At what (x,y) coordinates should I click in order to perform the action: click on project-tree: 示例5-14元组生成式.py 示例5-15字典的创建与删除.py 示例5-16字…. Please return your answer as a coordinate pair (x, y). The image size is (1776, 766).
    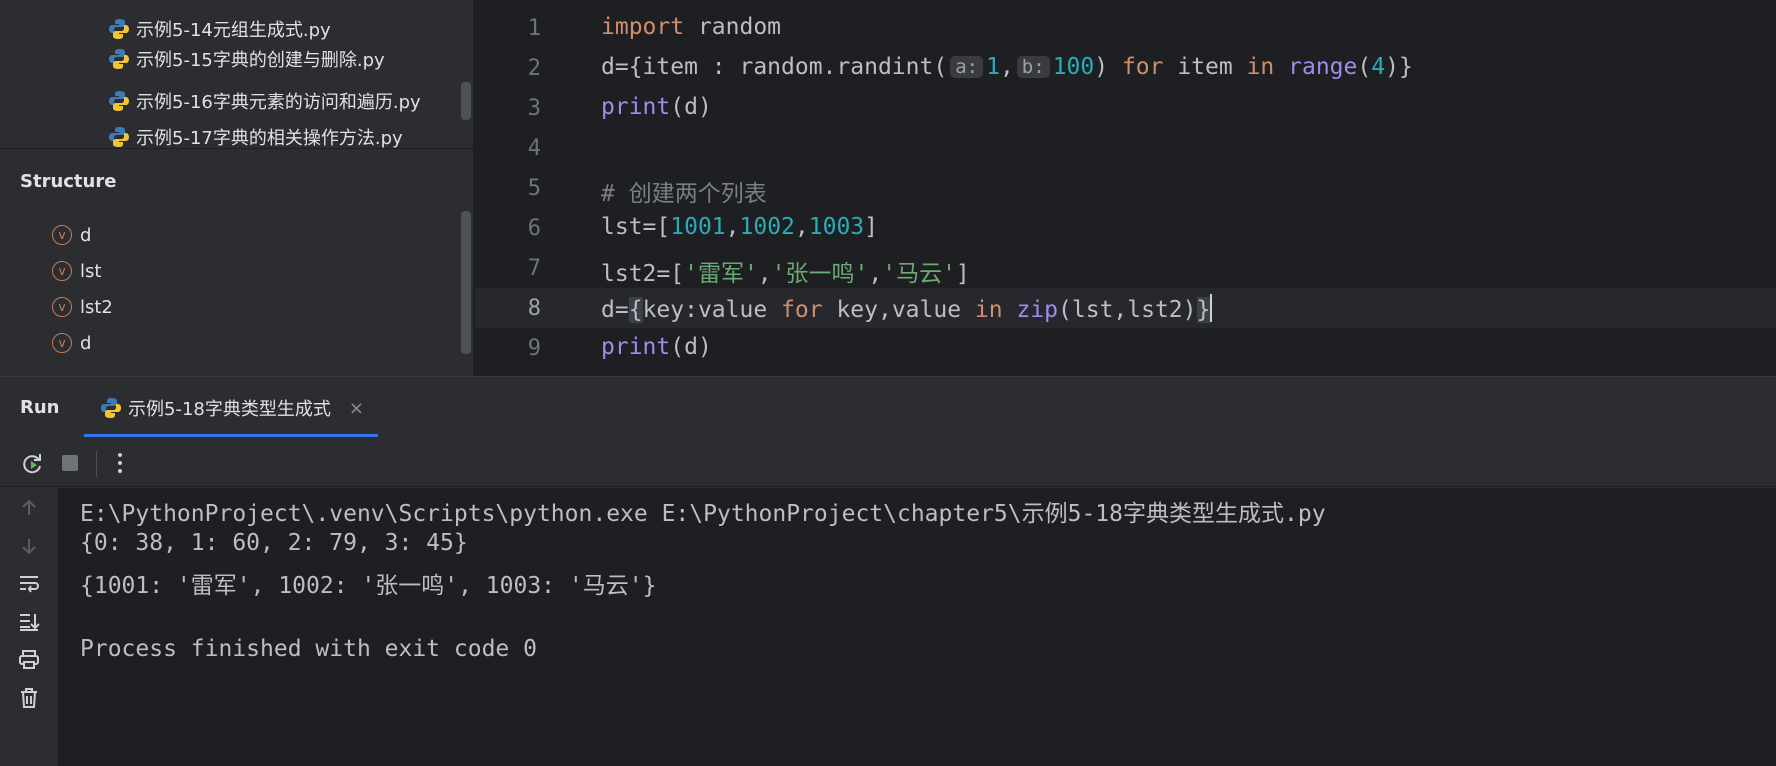
    Looking at the image, I should click on (237, 74).